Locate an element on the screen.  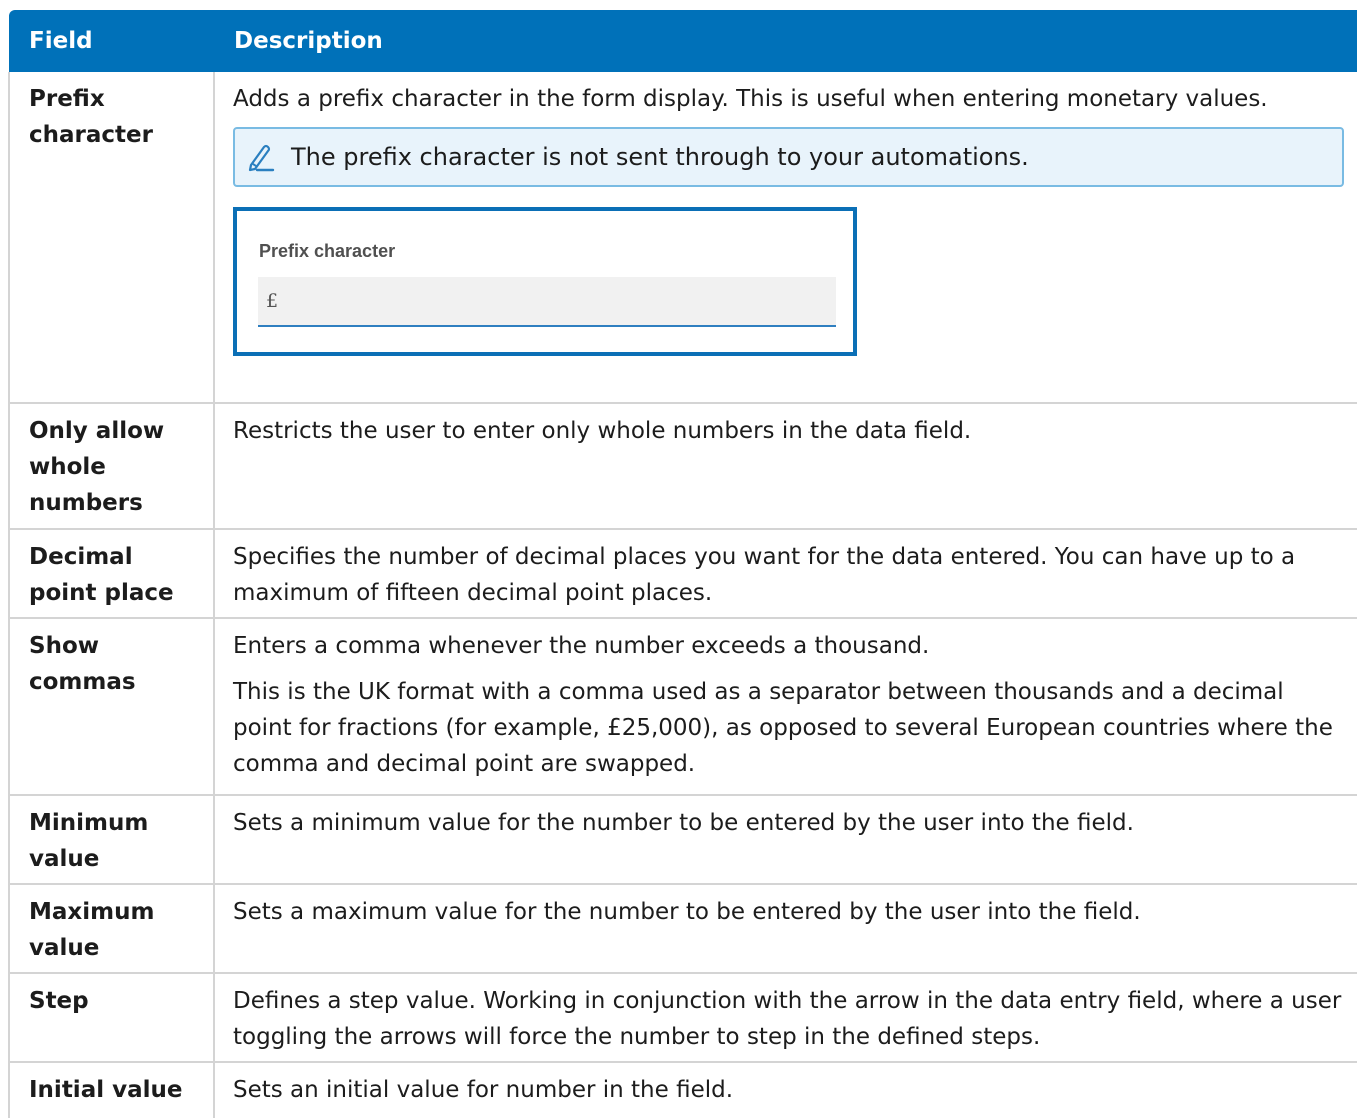
example-prefix-input: £ is located at coordinates (547, 302).